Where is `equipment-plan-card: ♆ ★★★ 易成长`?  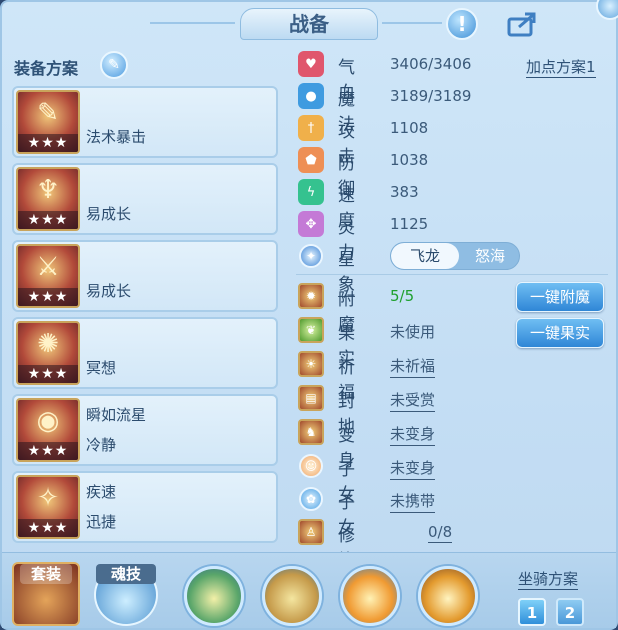
equipment-plan-card: ♆ ★★★ 易成长 is located at coordinates (145, 199).